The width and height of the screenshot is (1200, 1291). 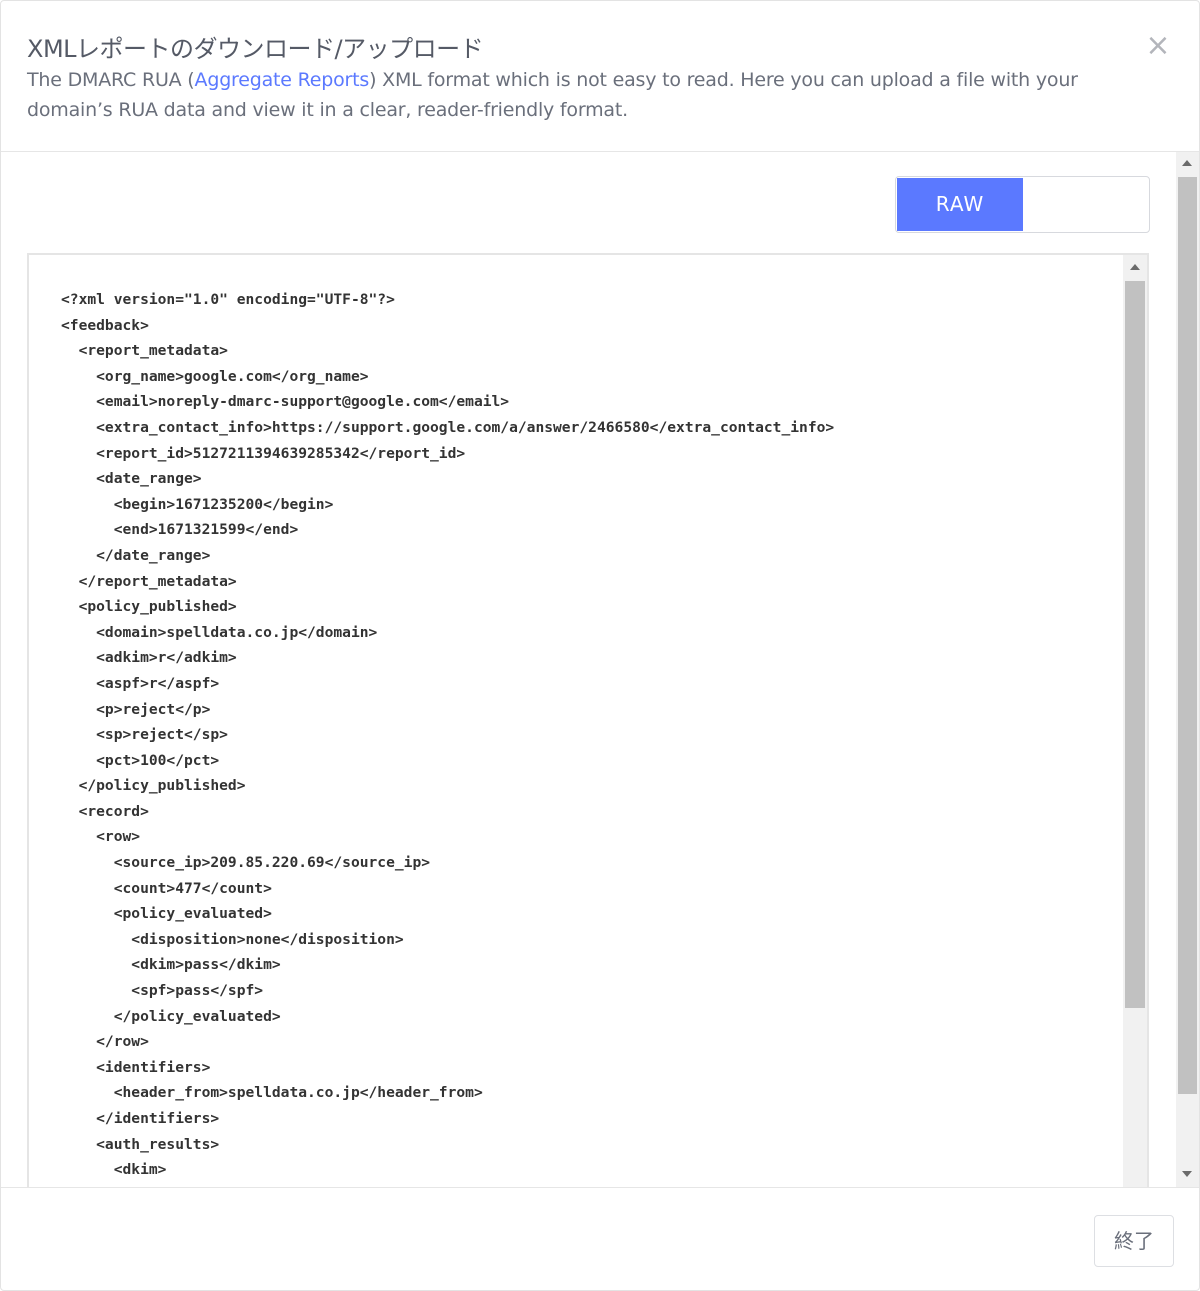 What do you see at coordinates (105, 1042) in the screenshot?
I see `xml-line: </row>` at bounding box center [105, 1042].